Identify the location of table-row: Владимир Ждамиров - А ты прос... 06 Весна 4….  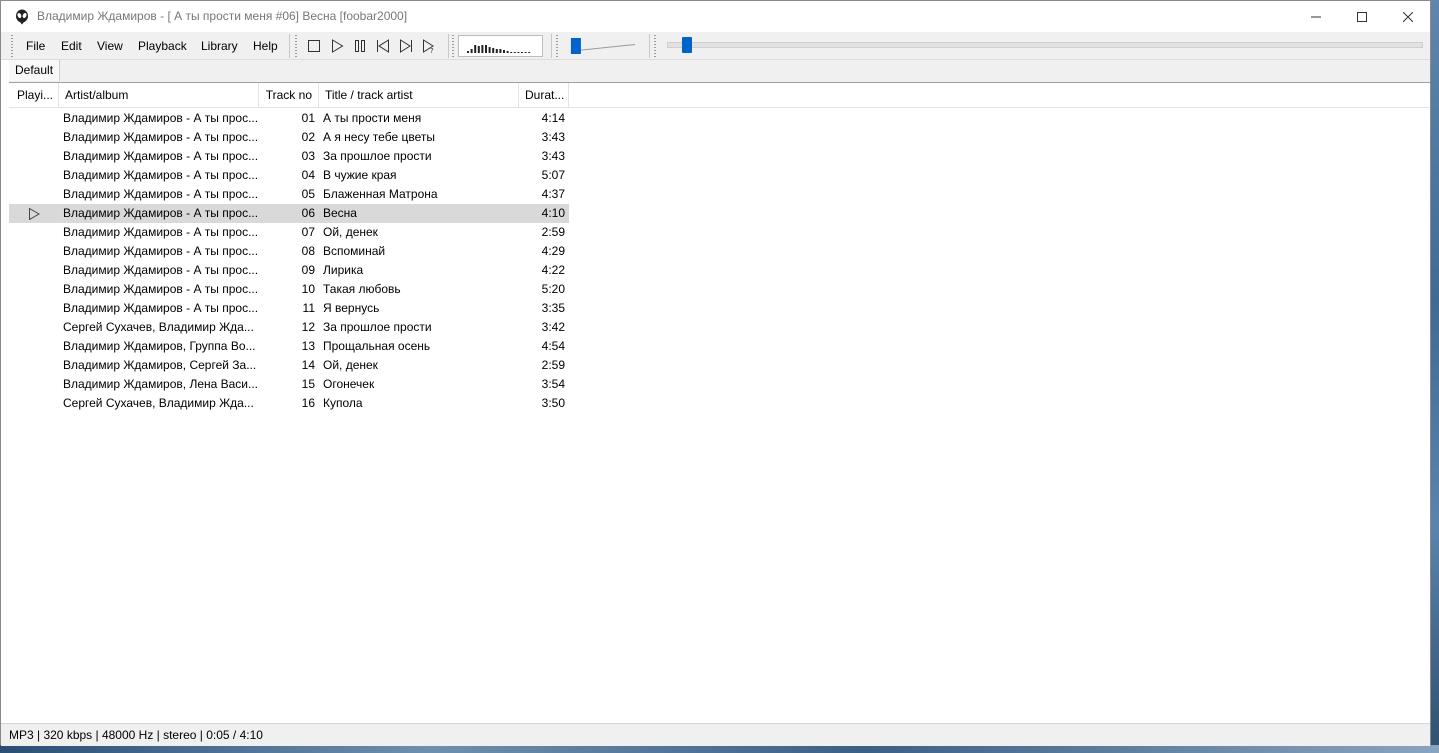
(289, 213).